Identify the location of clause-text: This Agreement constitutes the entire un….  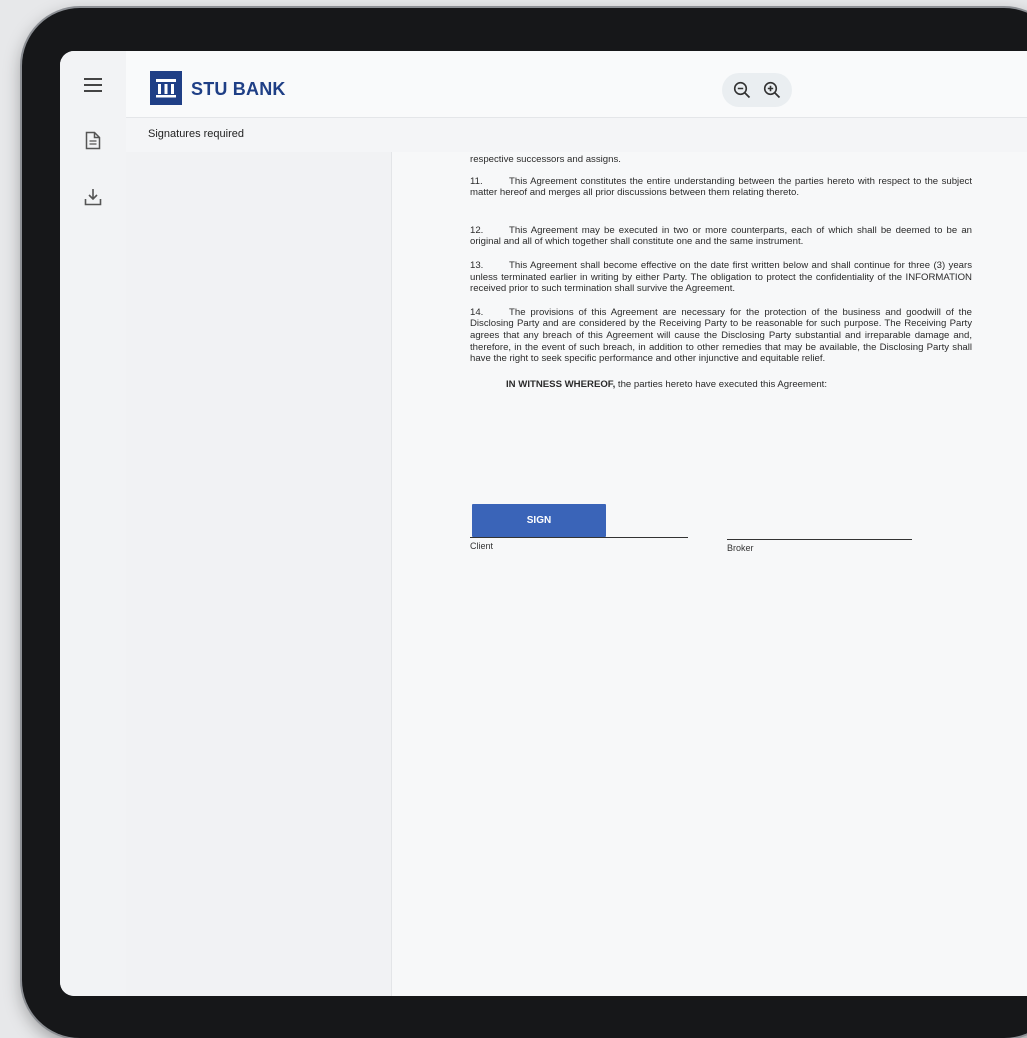
(721, 187).